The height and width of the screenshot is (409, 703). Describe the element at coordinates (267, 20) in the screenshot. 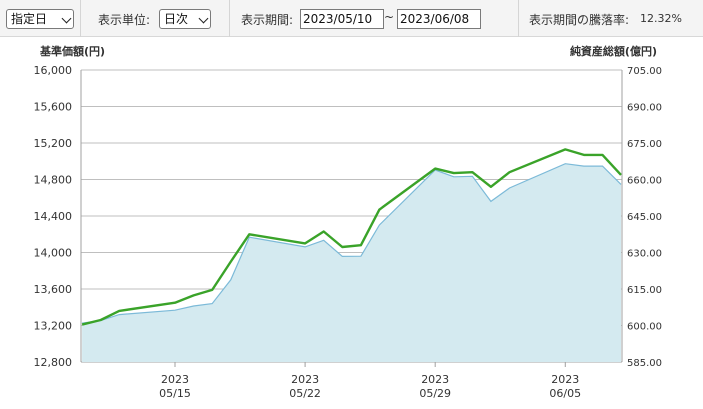

I see `period-label: 表示期間:` at that location.